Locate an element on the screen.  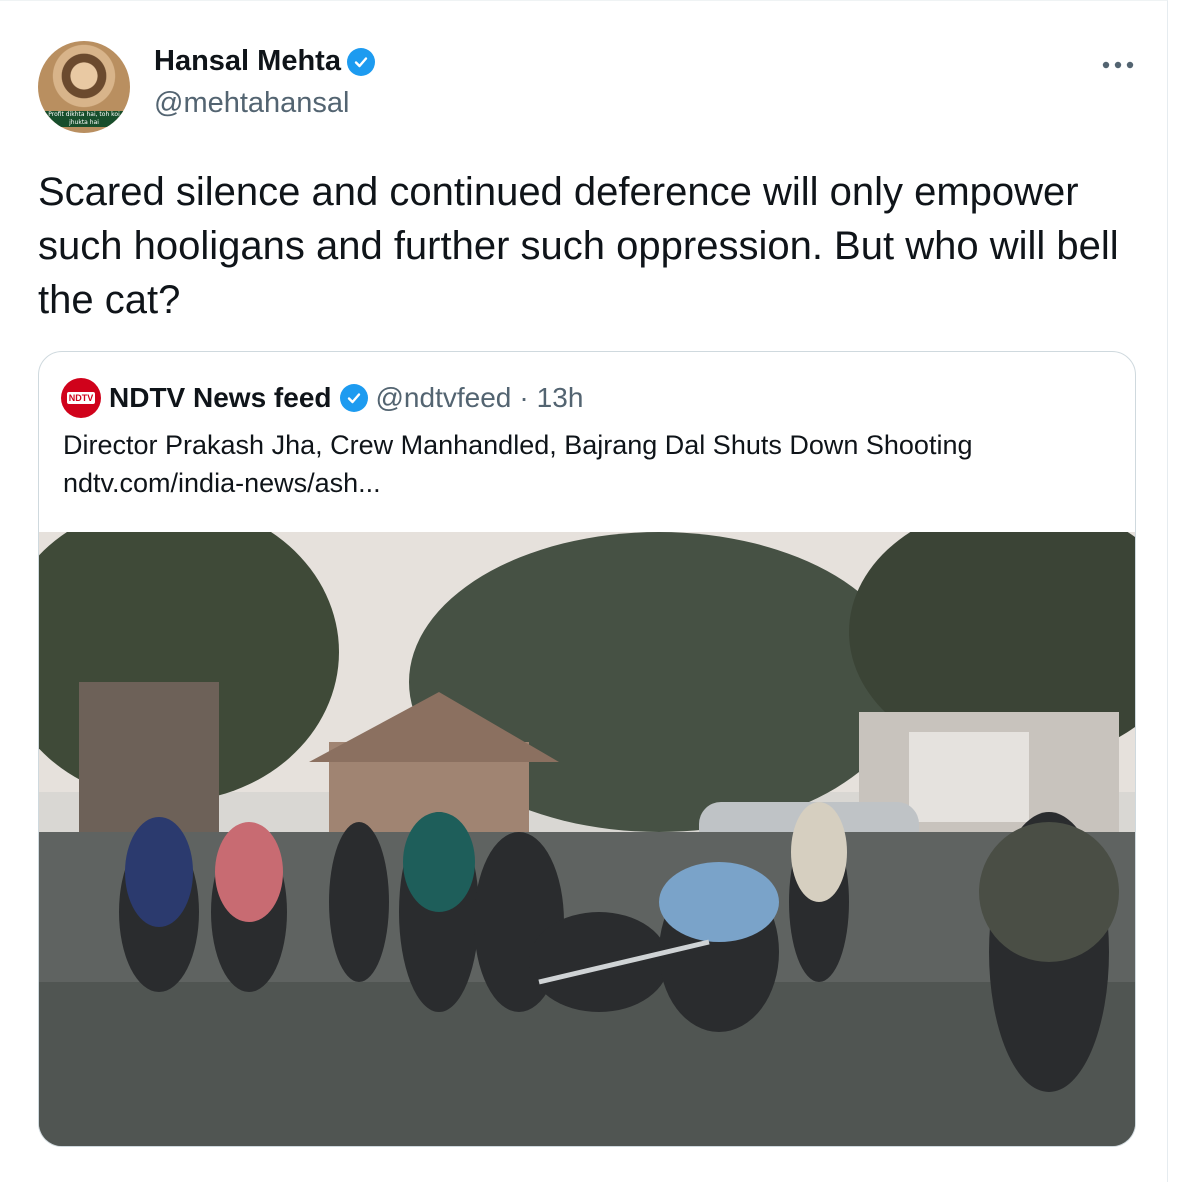
quoted-author-name: NDTV News feed is located at coordinates (220, 398).